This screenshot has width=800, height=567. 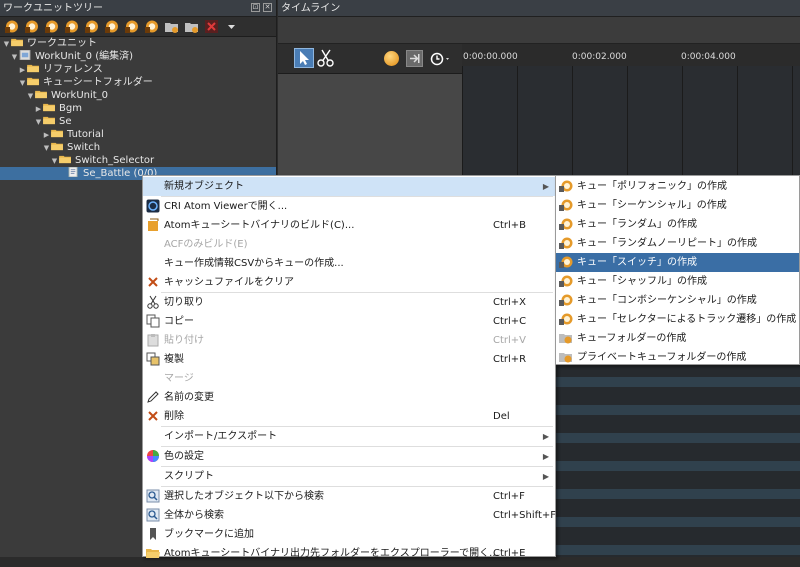 I want to click on context-menu-item: キャッシュファイルをクリア, so click(x=349, y=282).